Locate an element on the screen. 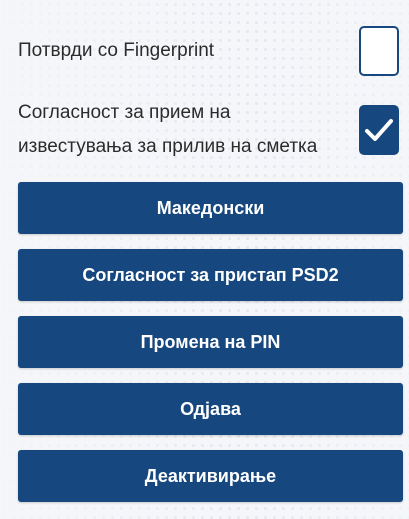 The image size is (409, 519). fingerprint-setting-row: Потврди со Fingerprint is located at coordinates (210, 51).